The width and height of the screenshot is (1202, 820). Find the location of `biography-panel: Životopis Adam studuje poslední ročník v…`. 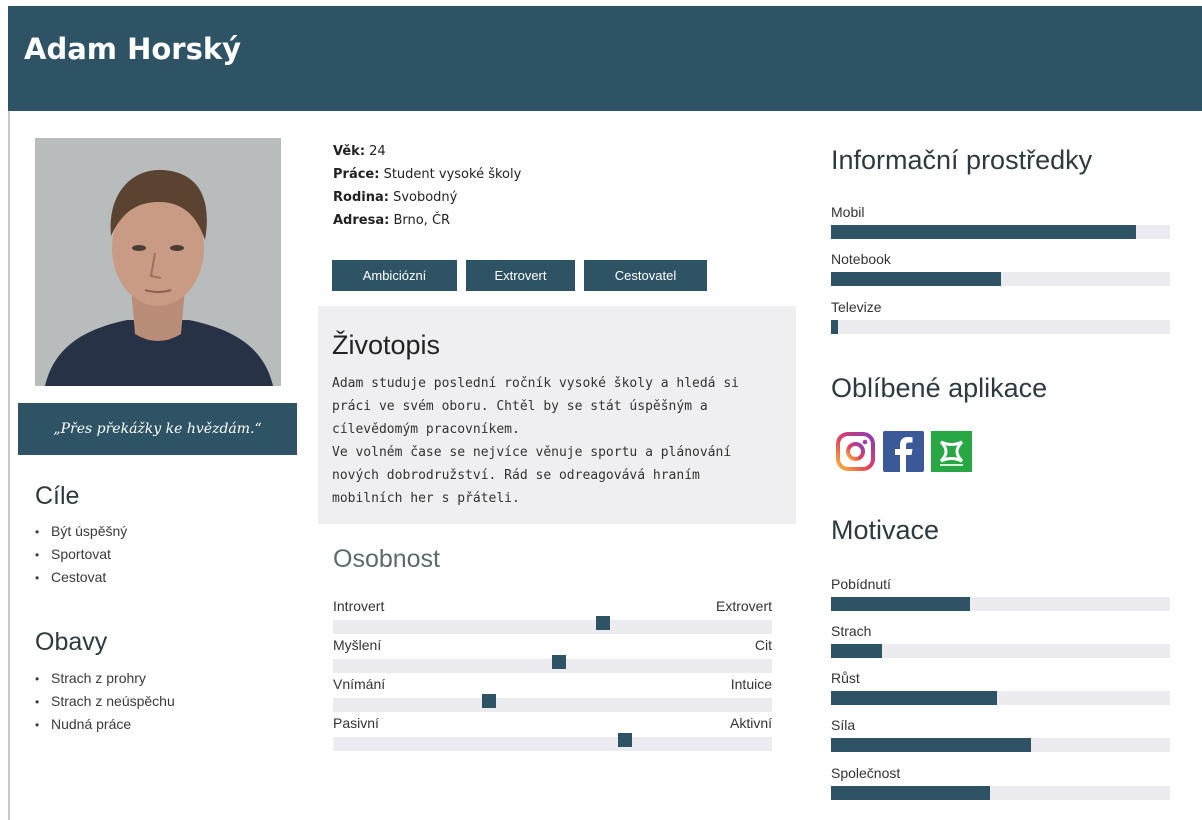

biography-panel: Životopis Adam studuje poslední ročník v… is located at coordinates (557, 415).